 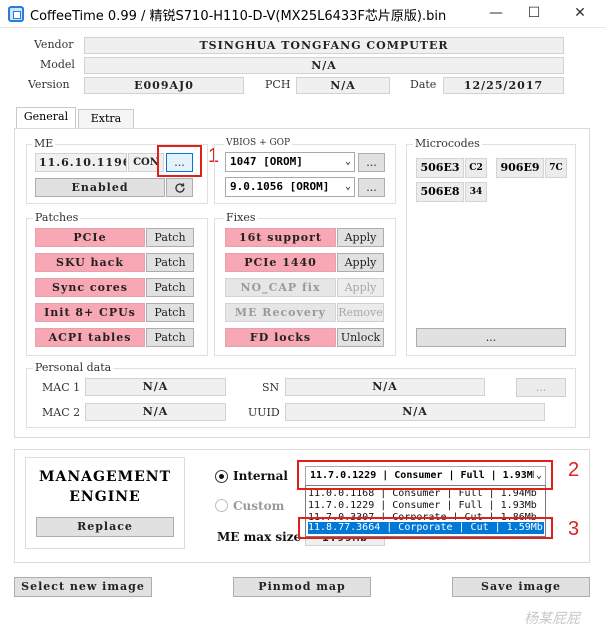 What do you see at coordinates (90, 237) in the screenshot?
I see `patch-name: PCIe` at bounding box center [90, 237].